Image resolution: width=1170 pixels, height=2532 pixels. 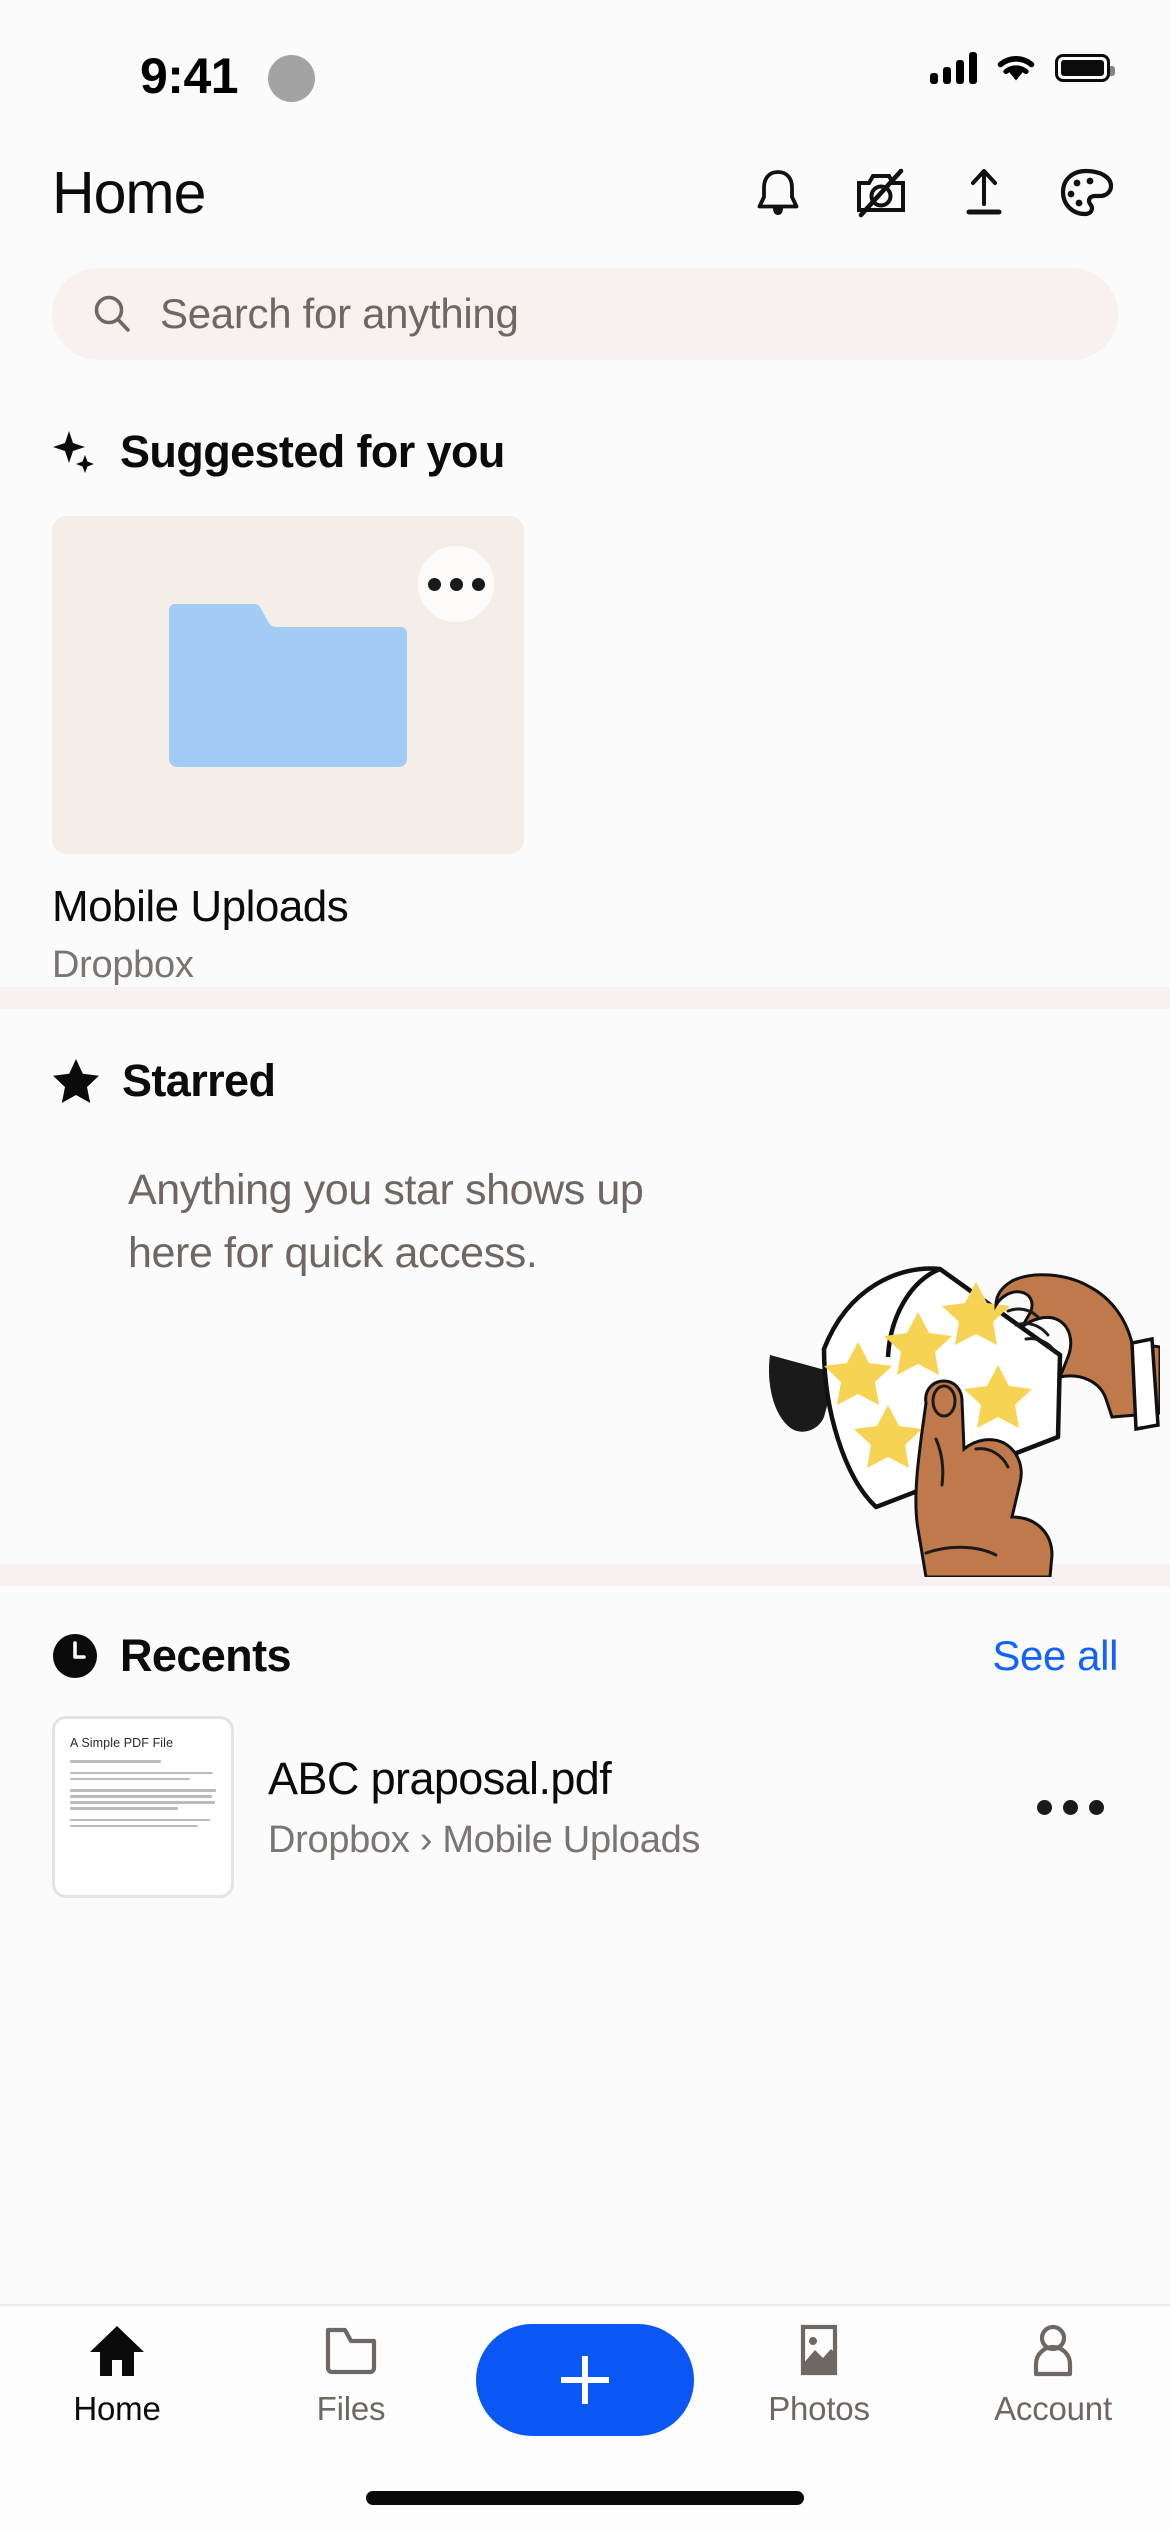 I want to click on tab-files: Files, so click(x=351, y=2375).